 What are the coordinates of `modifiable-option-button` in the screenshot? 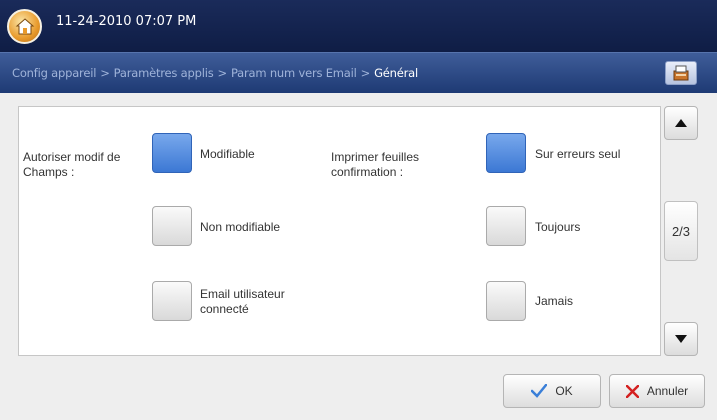 It's located at (172, 153).